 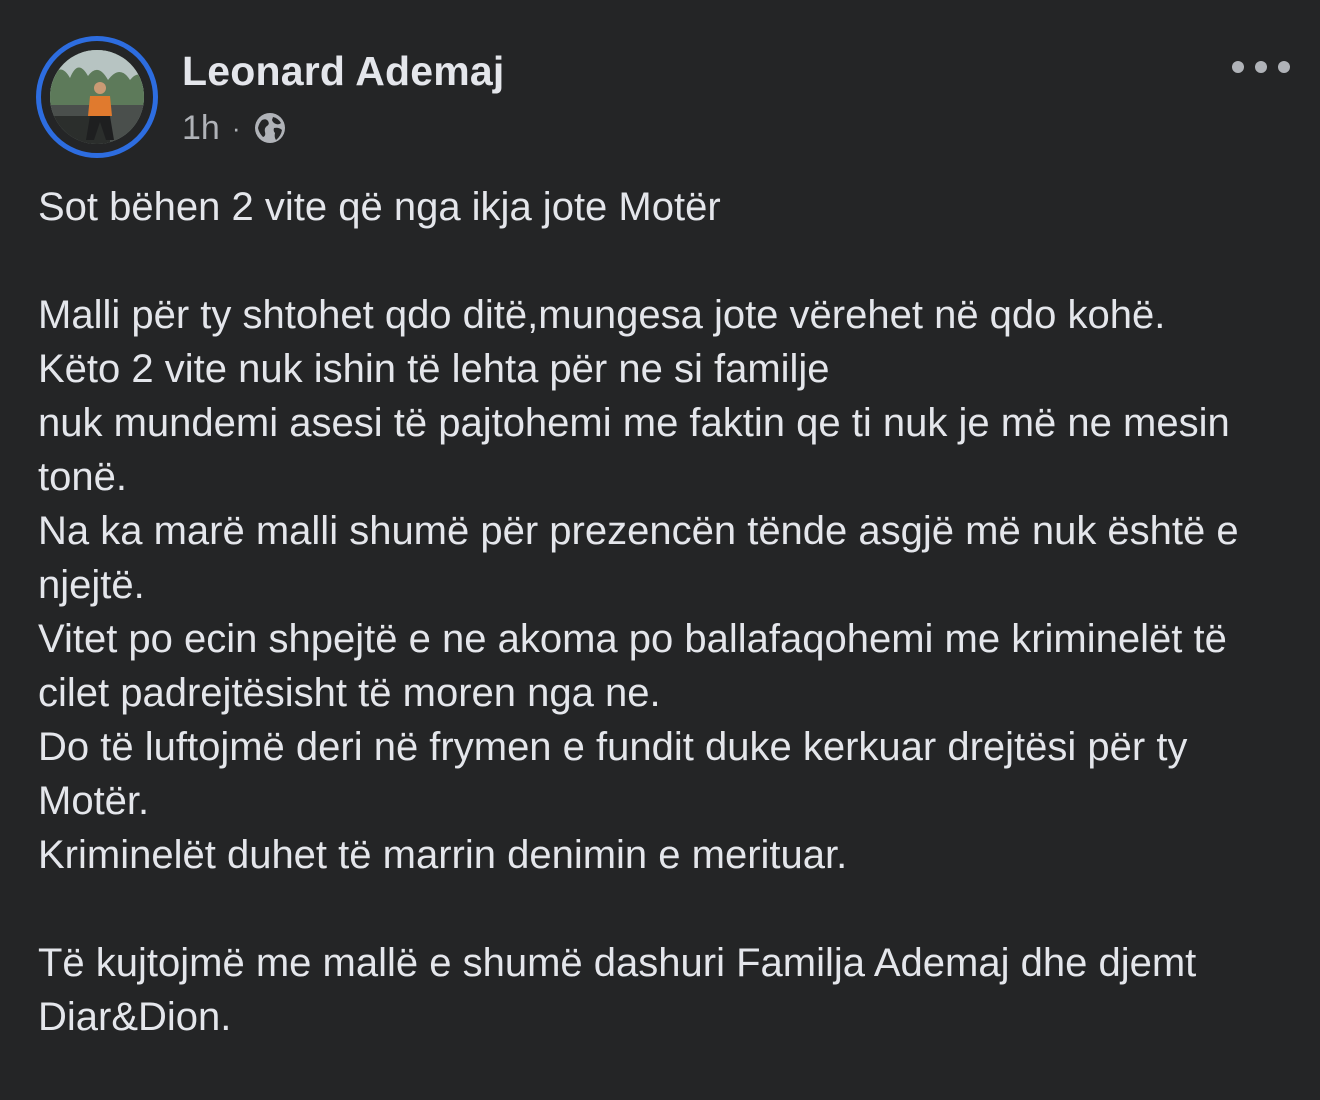 What do you see at coordinates (270, 128) in the screenshot?
I see `globe-icon` at bounding box center [270, 128].